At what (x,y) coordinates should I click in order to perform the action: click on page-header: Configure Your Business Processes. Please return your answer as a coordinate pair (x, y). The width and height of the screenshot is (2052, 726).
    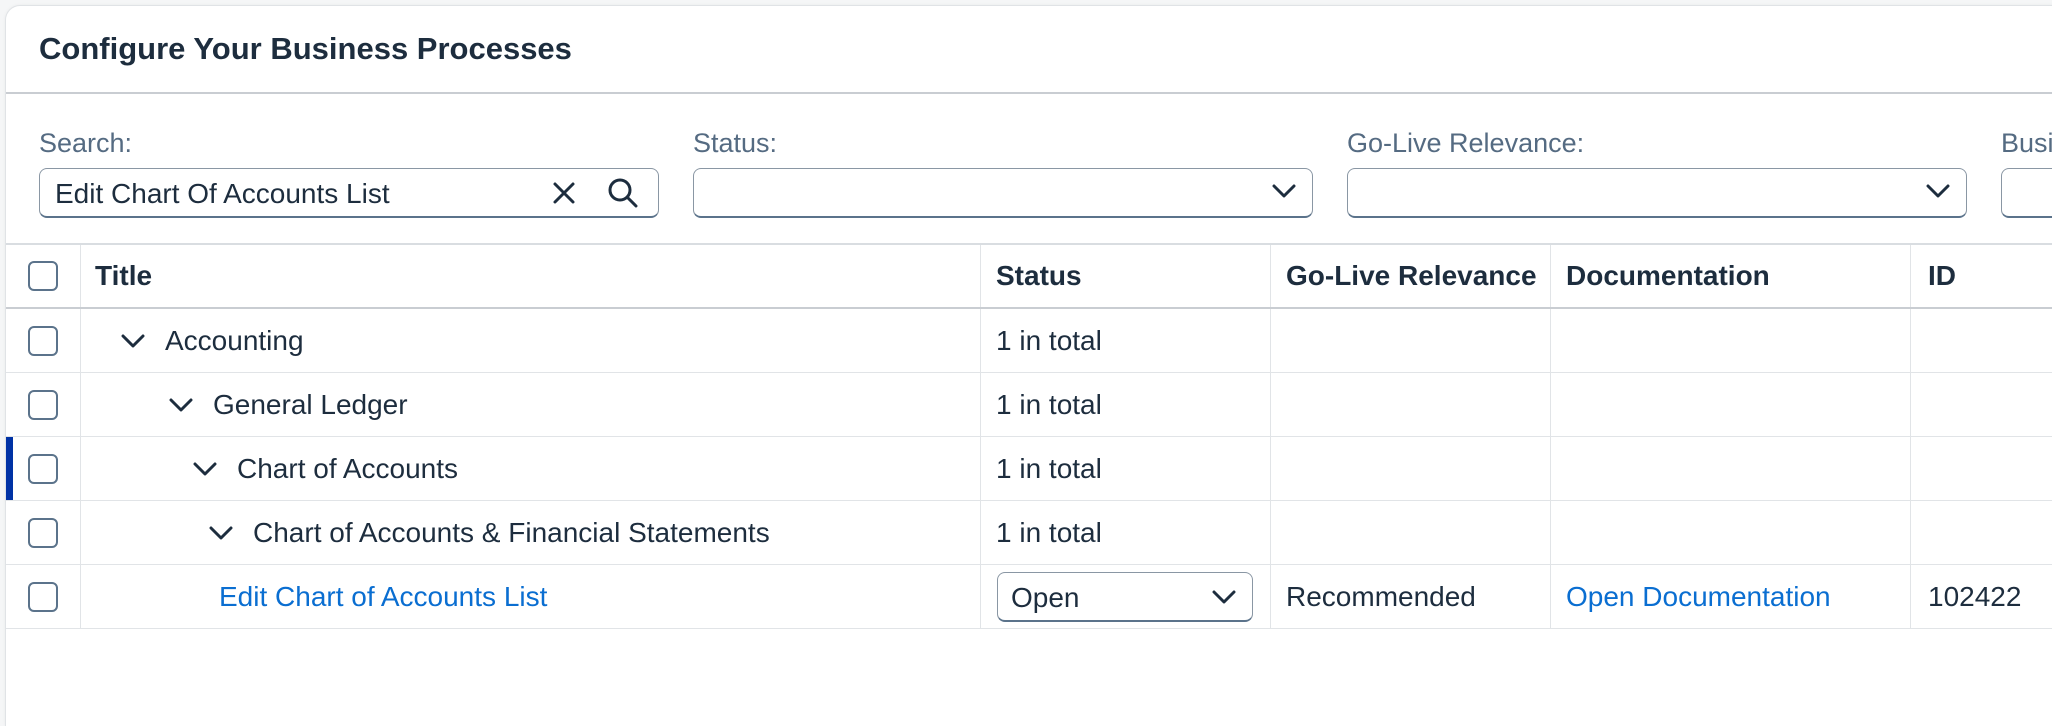
    Looking at the image, I should click on (1029, 50).